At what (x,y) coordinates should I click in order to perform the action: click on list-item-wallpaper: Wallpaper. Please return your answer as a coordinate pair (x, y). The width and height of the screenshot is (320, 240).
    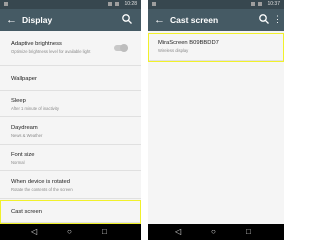
    Looking at the image, I should click on (70, 78).